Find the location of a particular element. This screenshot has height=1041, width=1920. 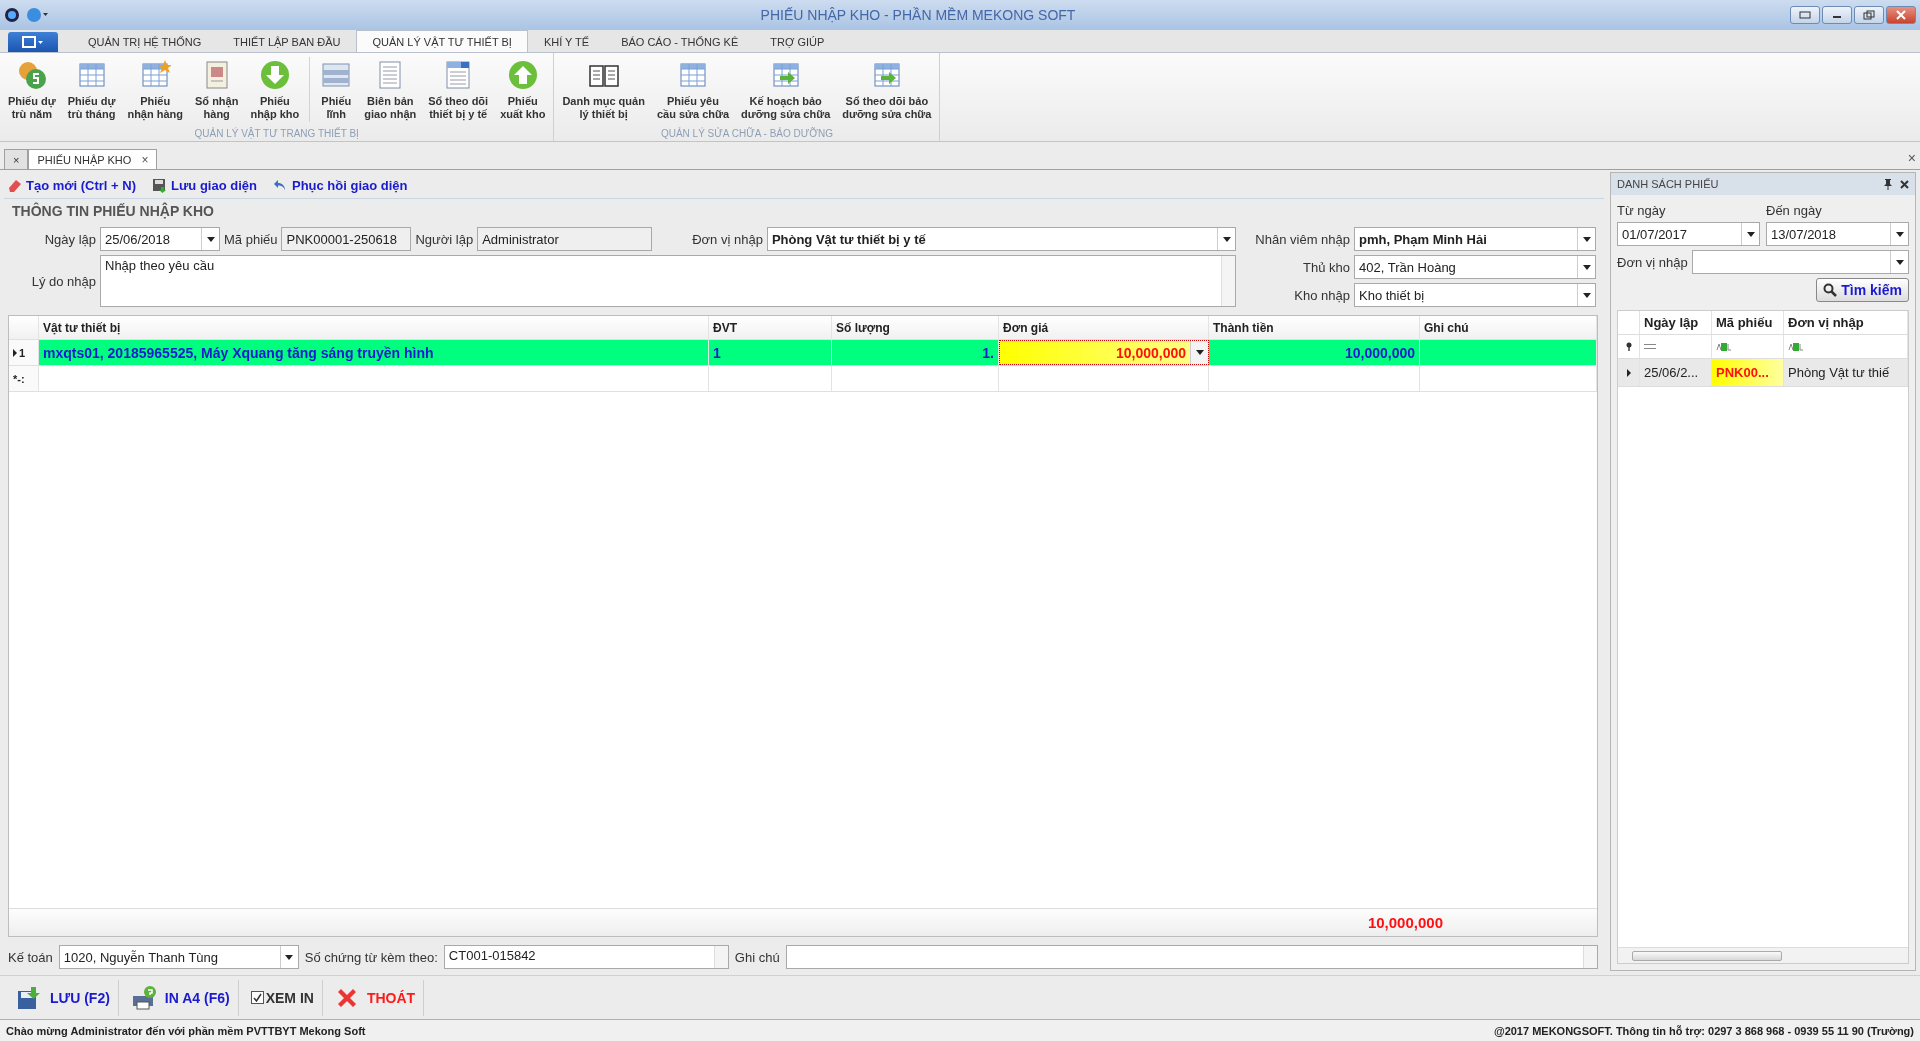

ribbon-group-label: QUẢN LÝ SỬA CHỮA - BẢO DƯỠNG is located at coordinates (746, 134).